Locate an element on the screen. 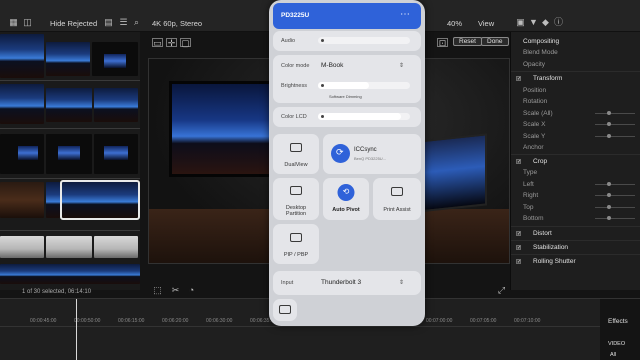 The width and height of the screenshot is (640, 360). transform-mode-icon: ✛ is located at coordinates (171, 43).